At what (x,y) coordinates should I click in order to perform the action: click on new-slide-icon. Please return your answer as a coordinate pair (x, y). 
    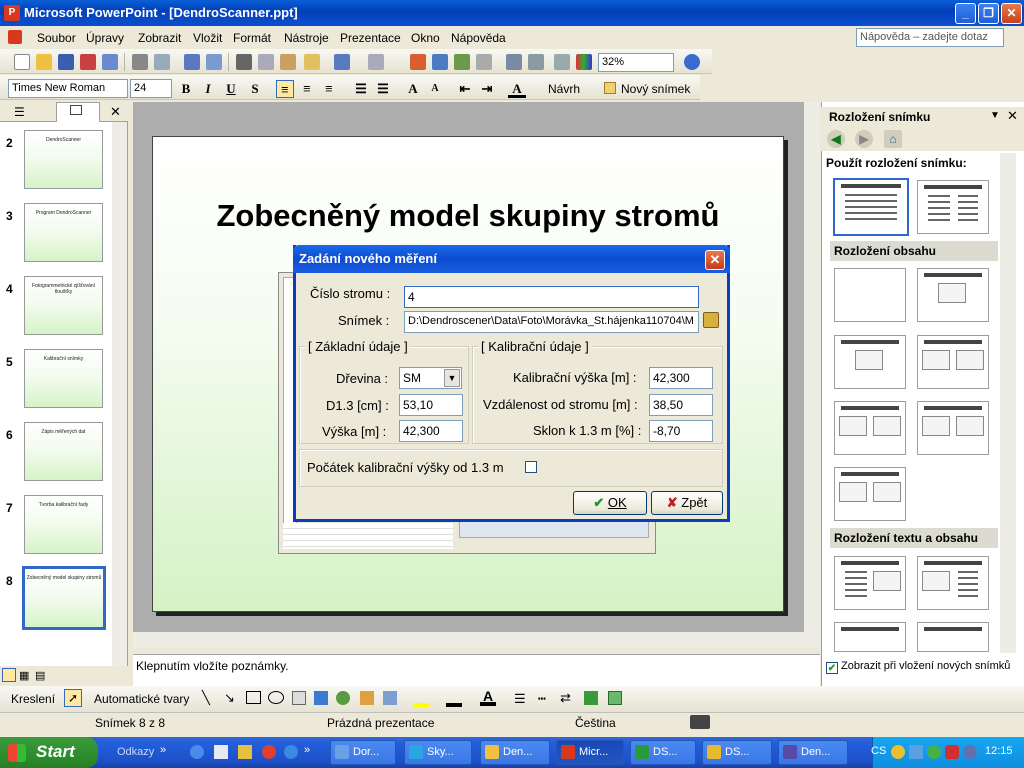
    Looking at the image, I should click on (610, 88).